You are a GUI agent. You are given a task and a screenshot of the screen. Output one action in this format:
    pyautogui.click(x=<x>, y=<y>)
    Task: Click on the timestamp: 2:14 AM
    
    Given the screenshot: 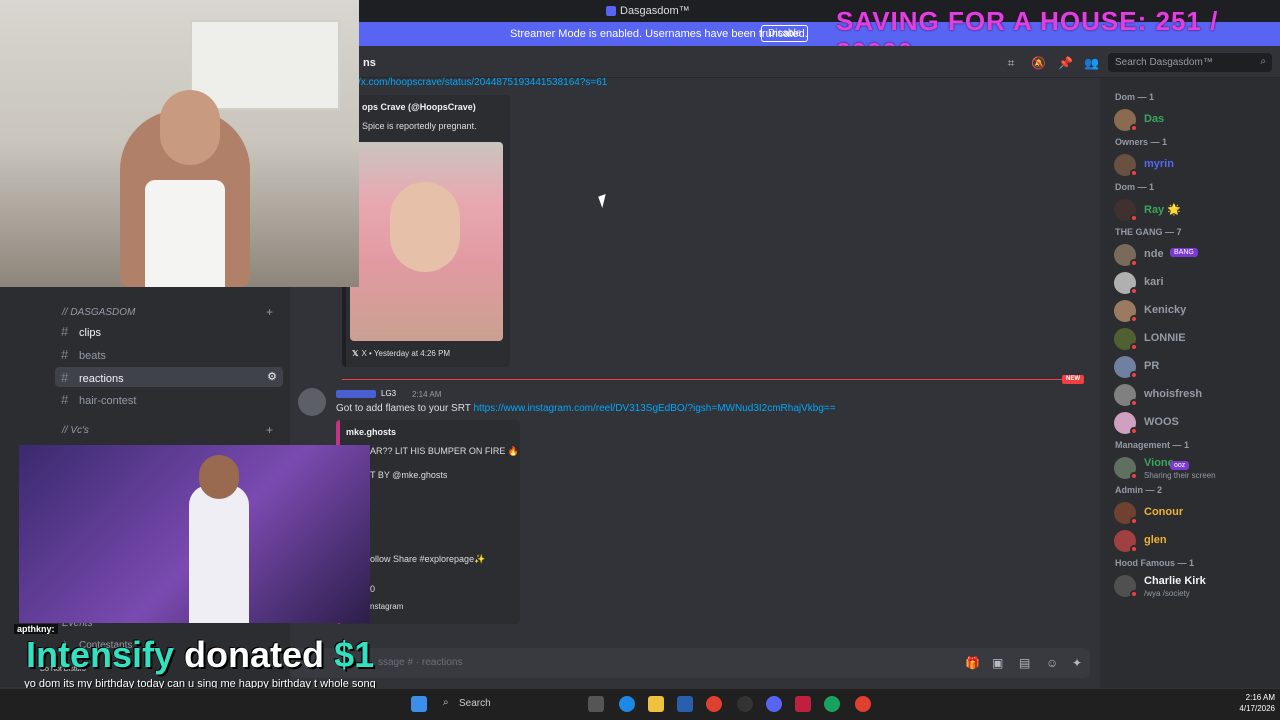 What is the action you would take?
    pyautogui.click(x=427, y=394)
    